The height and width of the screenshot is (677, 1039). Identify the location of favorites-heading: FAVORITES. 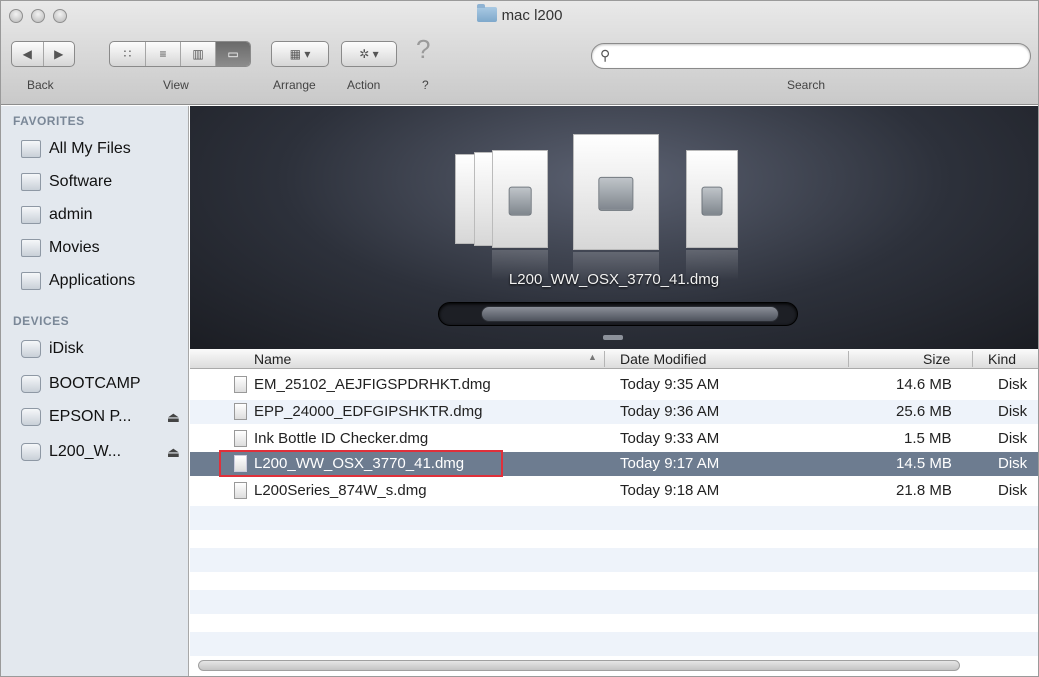
(49, 121).